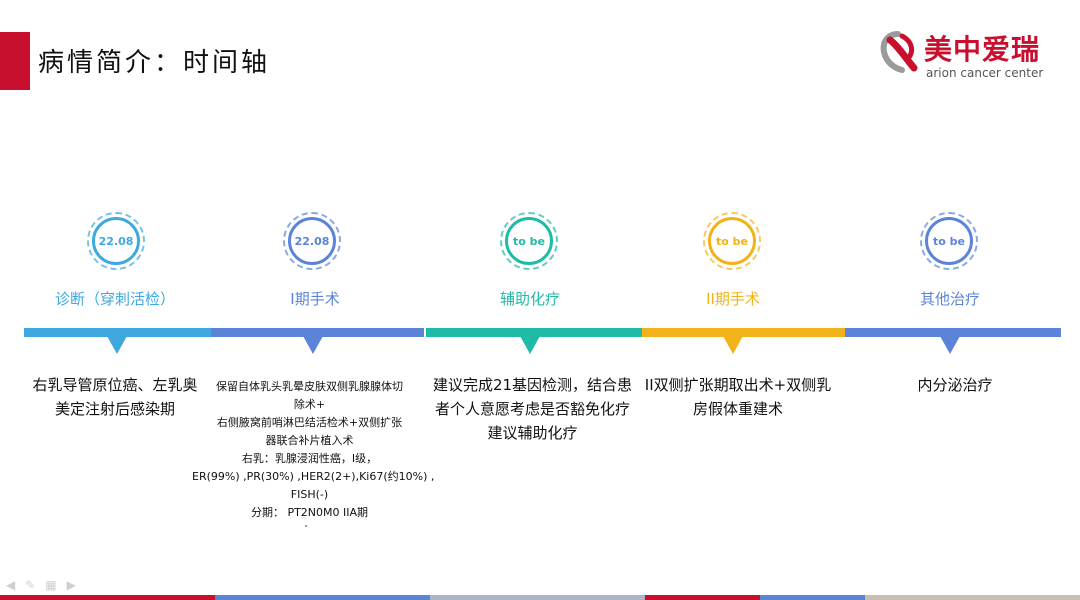  Describe the element at coordinates (15, 61) in the screenshot. I see `title-accent-bar` at that location.